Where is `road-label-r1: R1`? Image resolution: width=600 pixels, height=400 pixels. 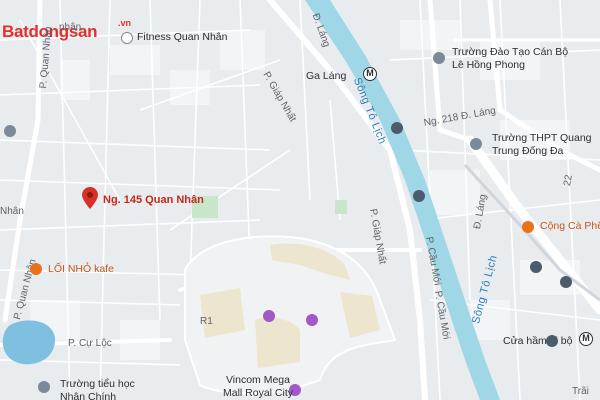
road-label-r1: R1 is located at coordinates (206, 321).